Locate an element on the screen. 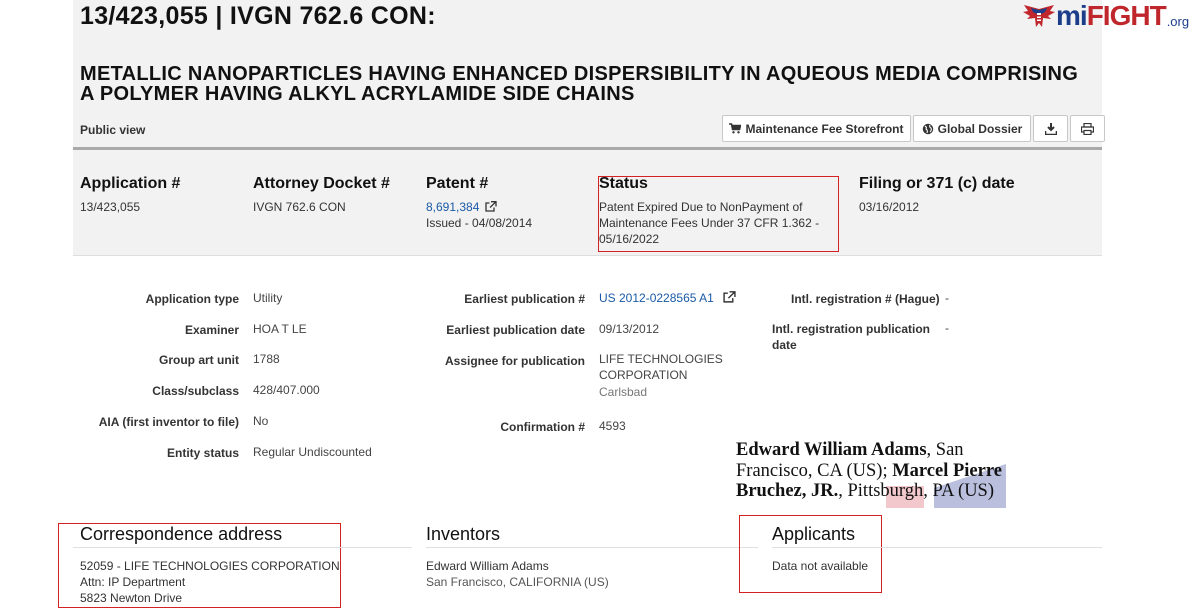 The image size is (1200, 608). inventor-location: San Francisco, CALIFORNIA (US) is located at coordinates (517, 582).